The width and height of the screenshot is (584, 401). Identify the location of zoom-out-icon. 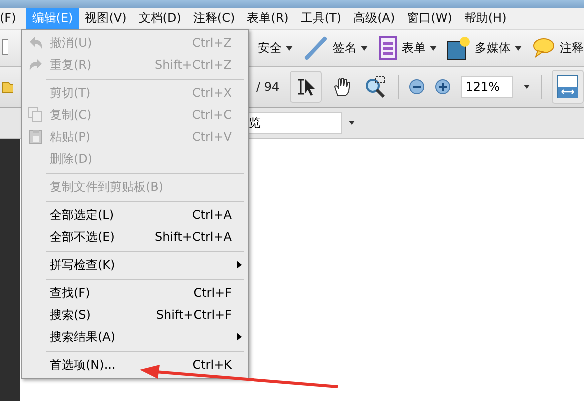
(416, 87).